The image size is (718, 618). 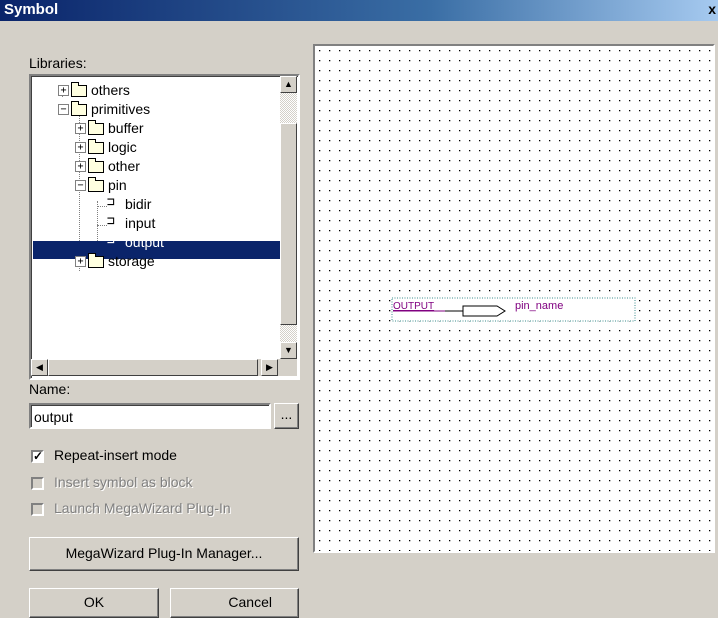 I want to click on symbol-type-label: OUTPUT, so click(x=413, y=306).